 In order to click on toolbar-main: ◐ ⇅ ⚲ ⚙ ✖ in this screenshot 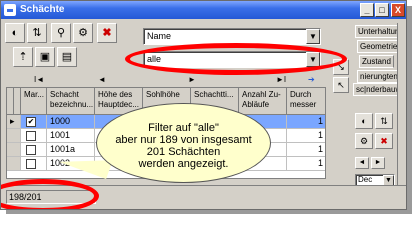, I will do `click(75, 34)`.